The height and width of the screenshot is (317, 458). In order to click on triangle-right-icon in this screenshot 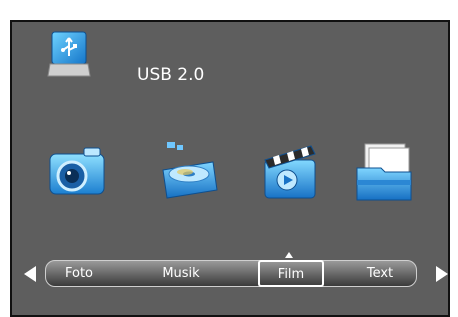, I will do `click(442, 274)`.